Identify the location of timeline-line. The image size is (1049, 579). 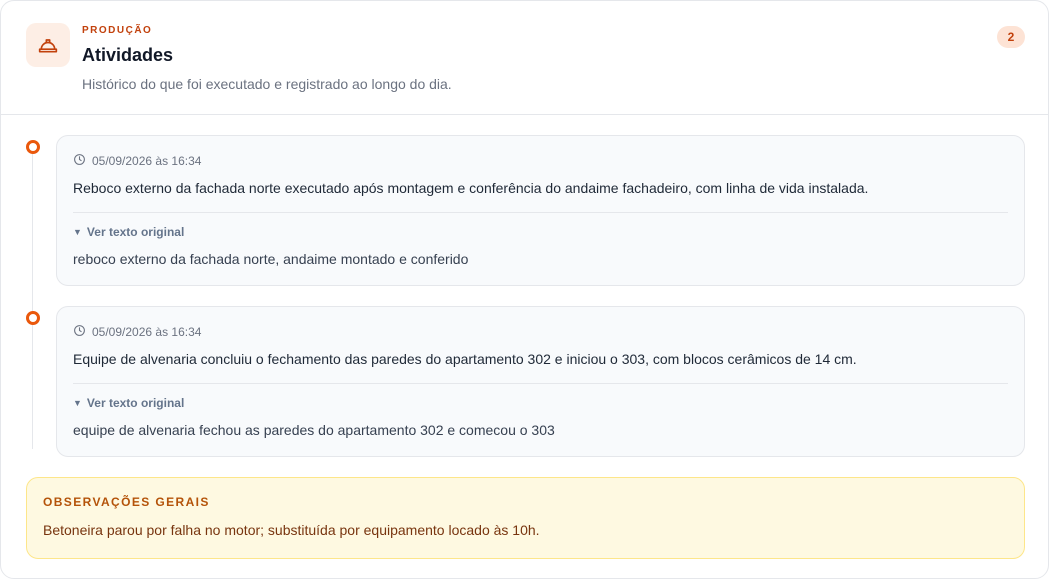
(32, 301).